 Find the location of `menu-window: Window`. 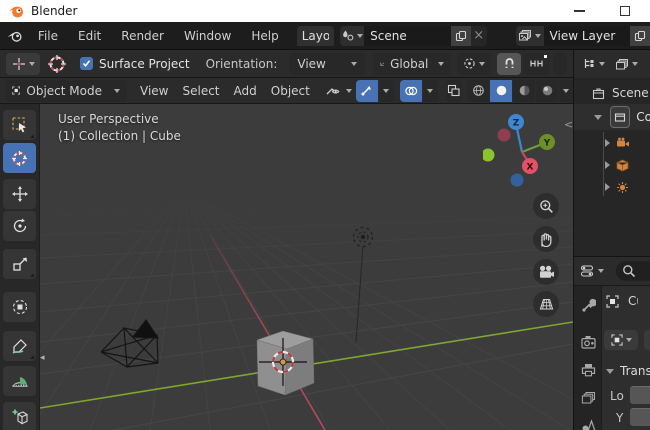

menu-window: Window is located at coordinates (207, 36).